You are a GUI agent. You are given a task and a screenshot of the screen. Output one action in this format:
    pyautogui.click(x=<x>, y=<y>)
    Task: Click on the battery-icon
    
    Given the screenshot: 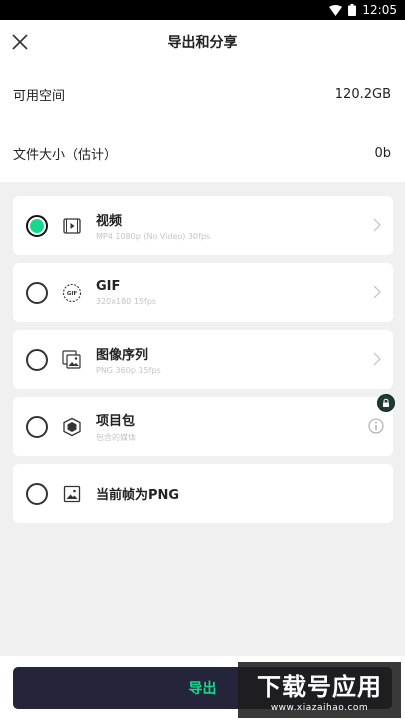 What is the action you would take?
    pyautogui.click(x=352, y=10)
    